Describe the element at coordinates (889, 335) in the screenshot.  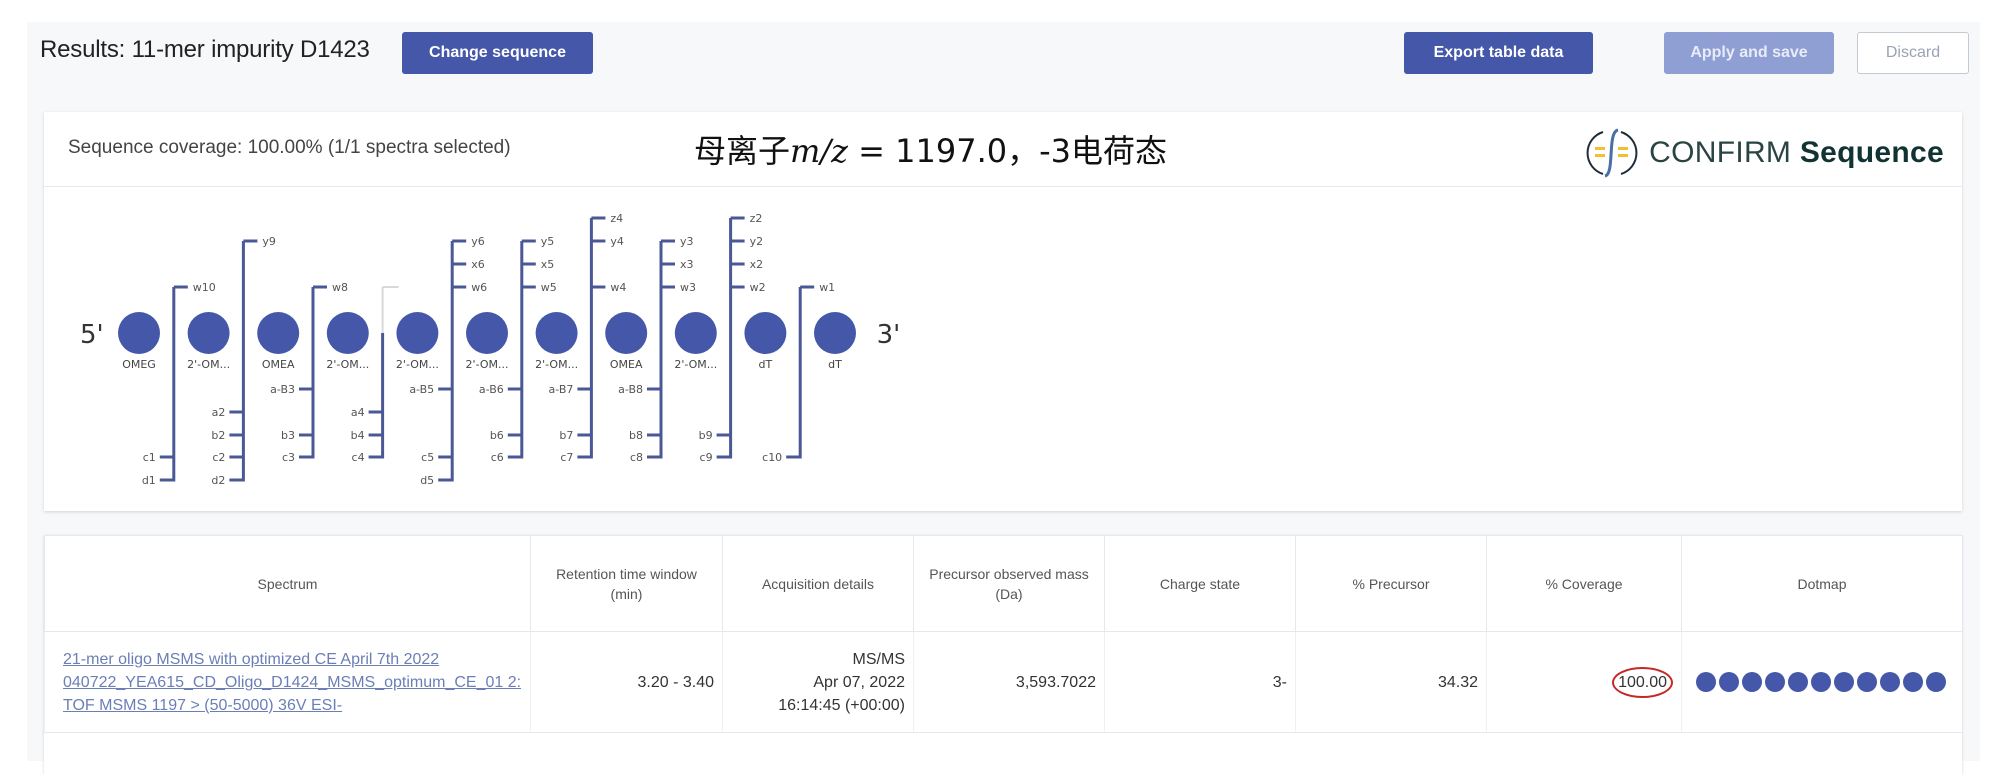
I see `three-prime-label: 3'` at that location.